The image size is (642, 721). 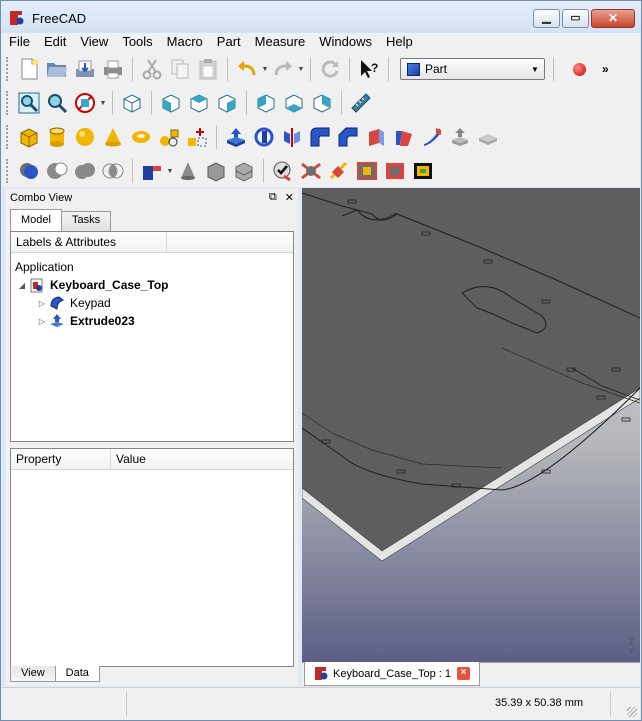 What do you see at coordinates (170, 171) in the screenshot?
I see `join-dropdown-icon: ▼` at bounding box center [170, 171].